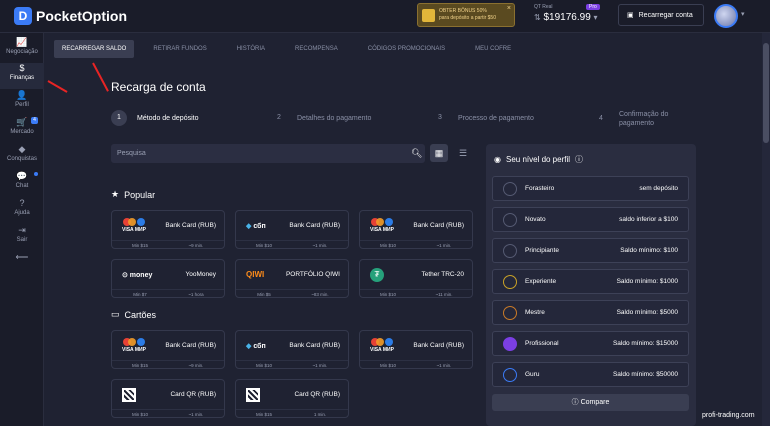 Image resolution: width=770 pixels, height=426 pixels. What do you see at coordinates (590, 374) in the screenshot?
I see `profile-level-guru: Guru Saldo mínimo: $50000` at bounding box center [590, 374].